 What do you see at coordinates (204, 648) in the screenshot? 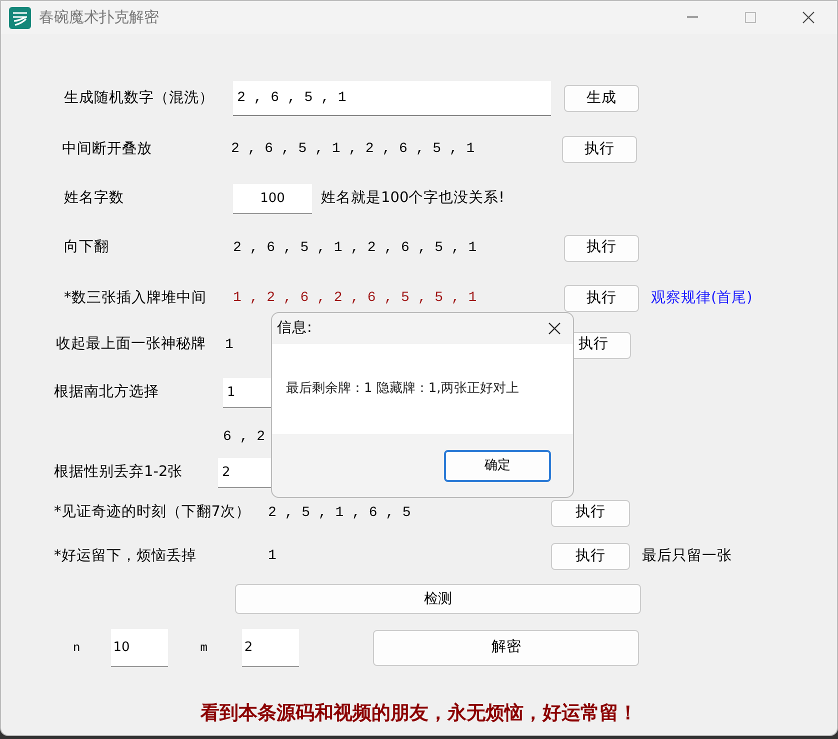
I see `m-label: m` at bounding box center [204, 648].